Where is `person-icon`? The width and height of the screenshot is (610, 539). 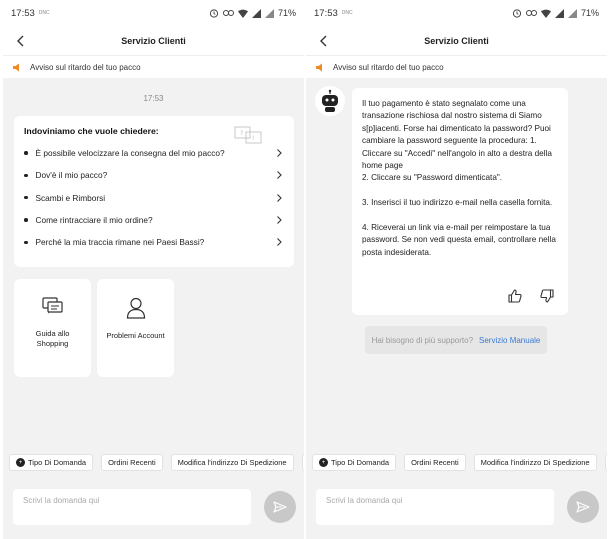
person-icon is located at coordinates (135, 308).